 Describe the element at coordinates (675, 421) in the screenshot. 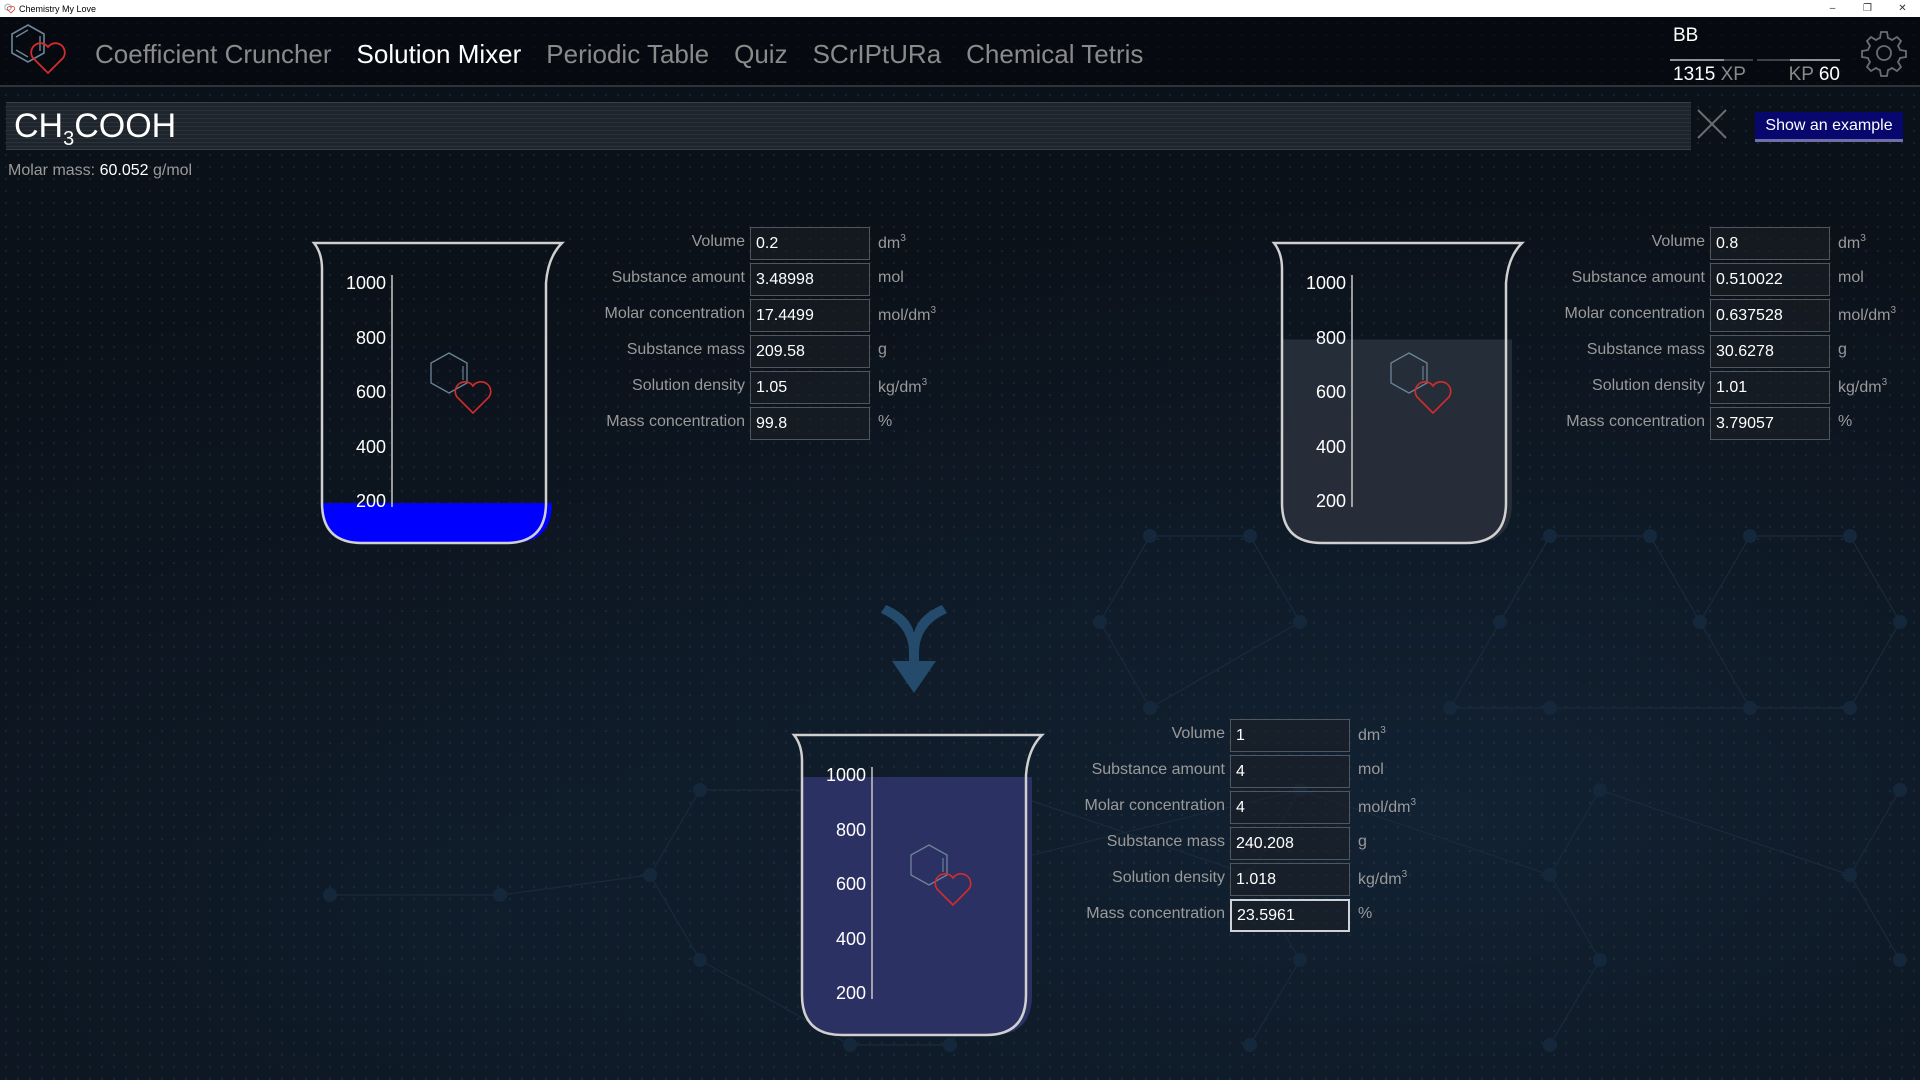

I see `field-label: Mass concentration` at that location.